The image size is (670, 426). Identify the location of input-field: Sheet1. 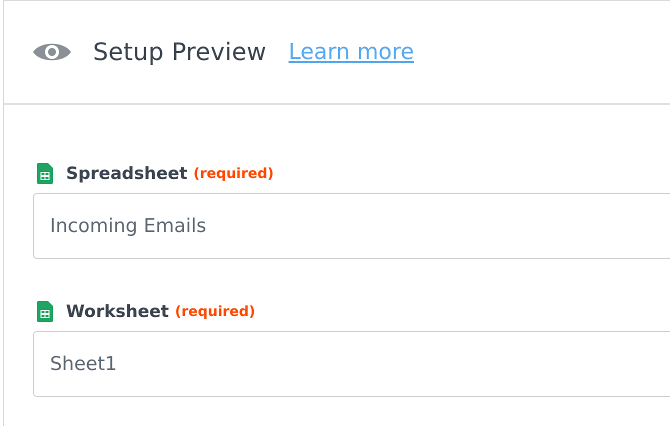
(351, 364).